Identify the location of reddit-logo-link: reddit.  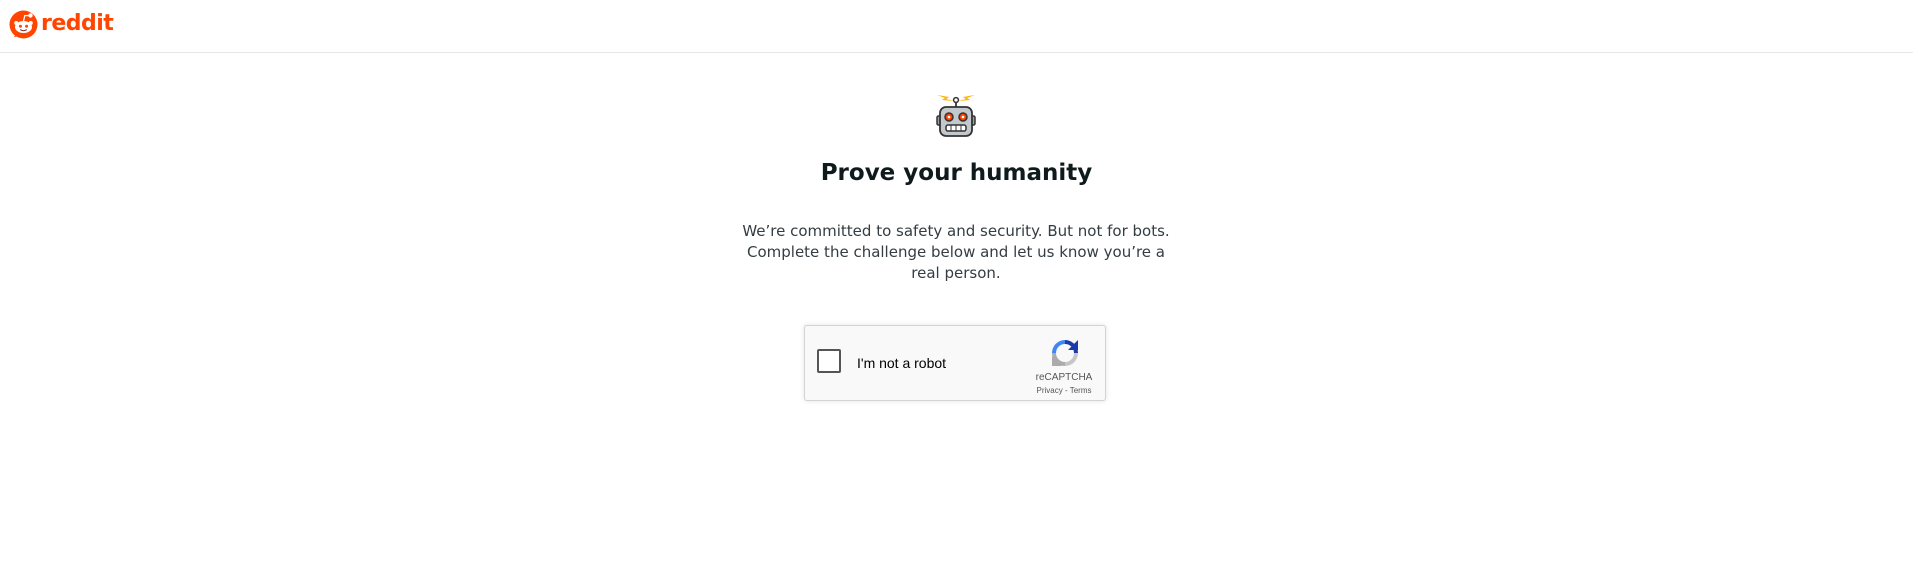
(61, 24).